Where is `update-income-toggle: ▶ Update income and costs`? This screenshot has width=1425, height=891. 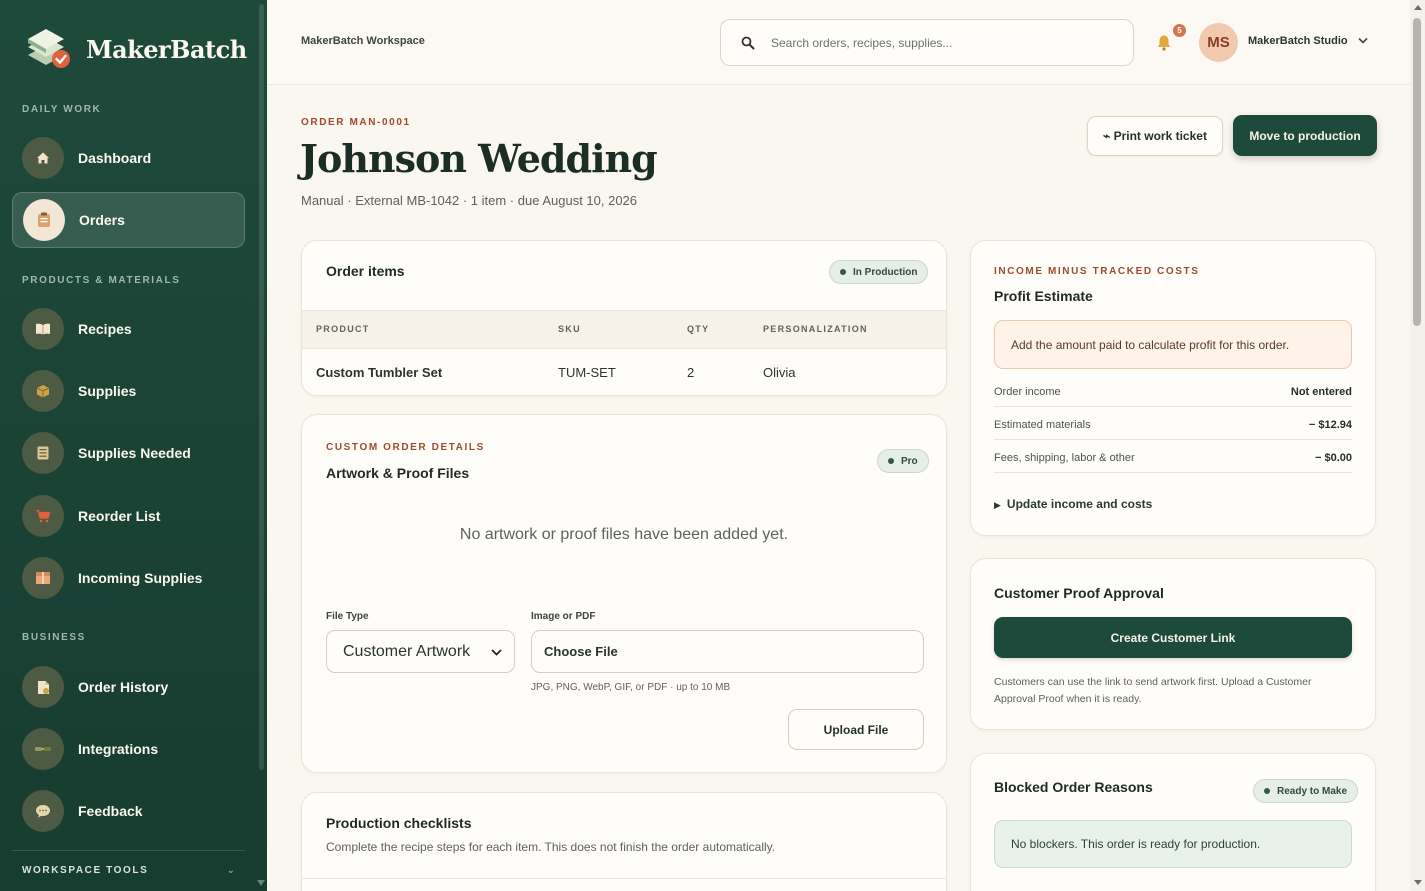
update-income-toggle: ▶ Update income and costs is located at coordinates (1073, 504).